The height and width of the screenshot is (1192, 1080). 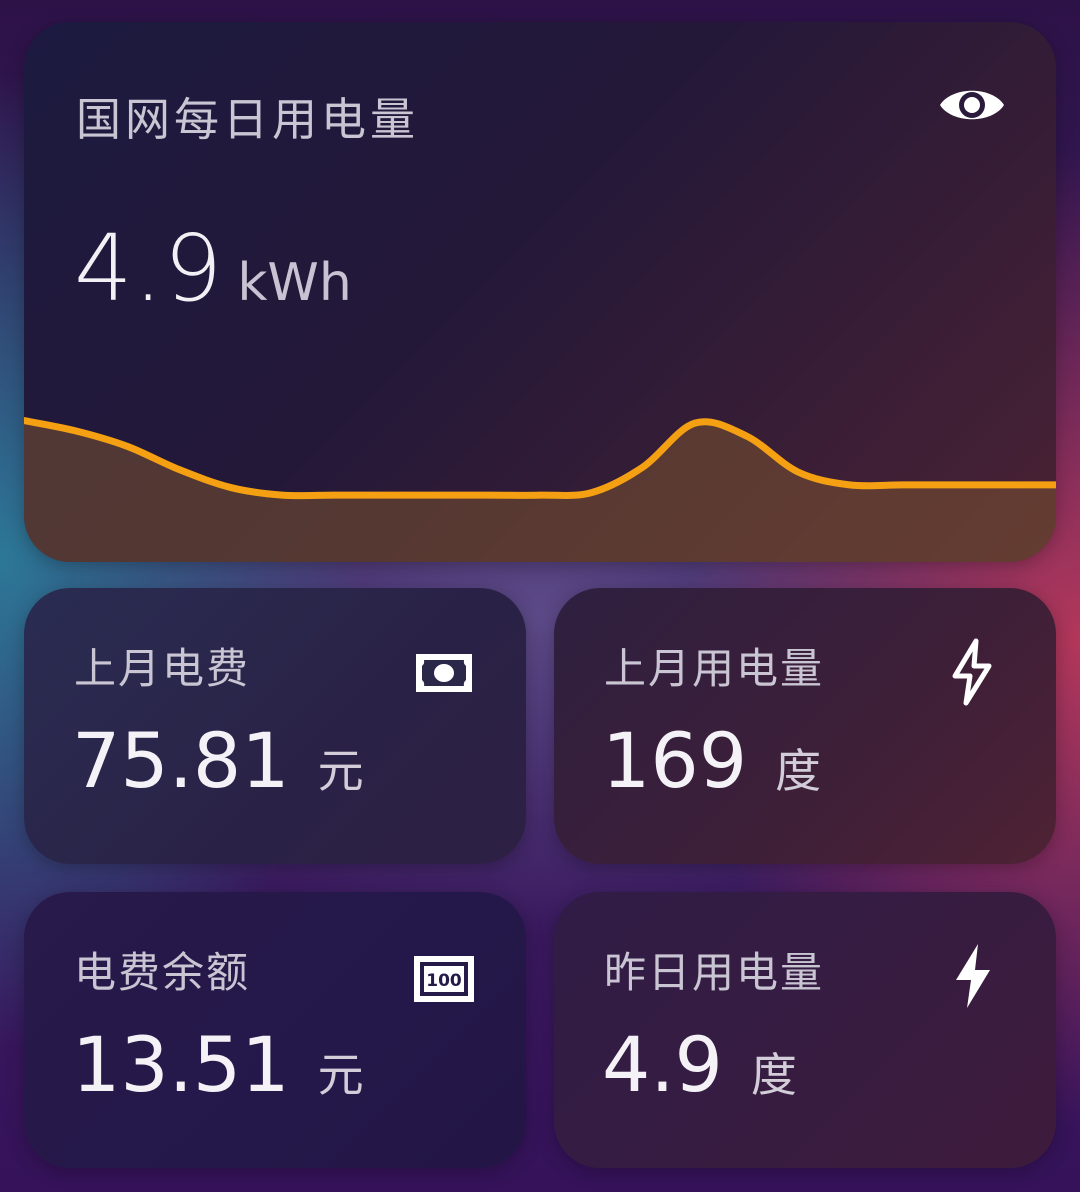 I want to click on last-month-usage-card: 上月用电量 169 度, so click(x=805, y=726).